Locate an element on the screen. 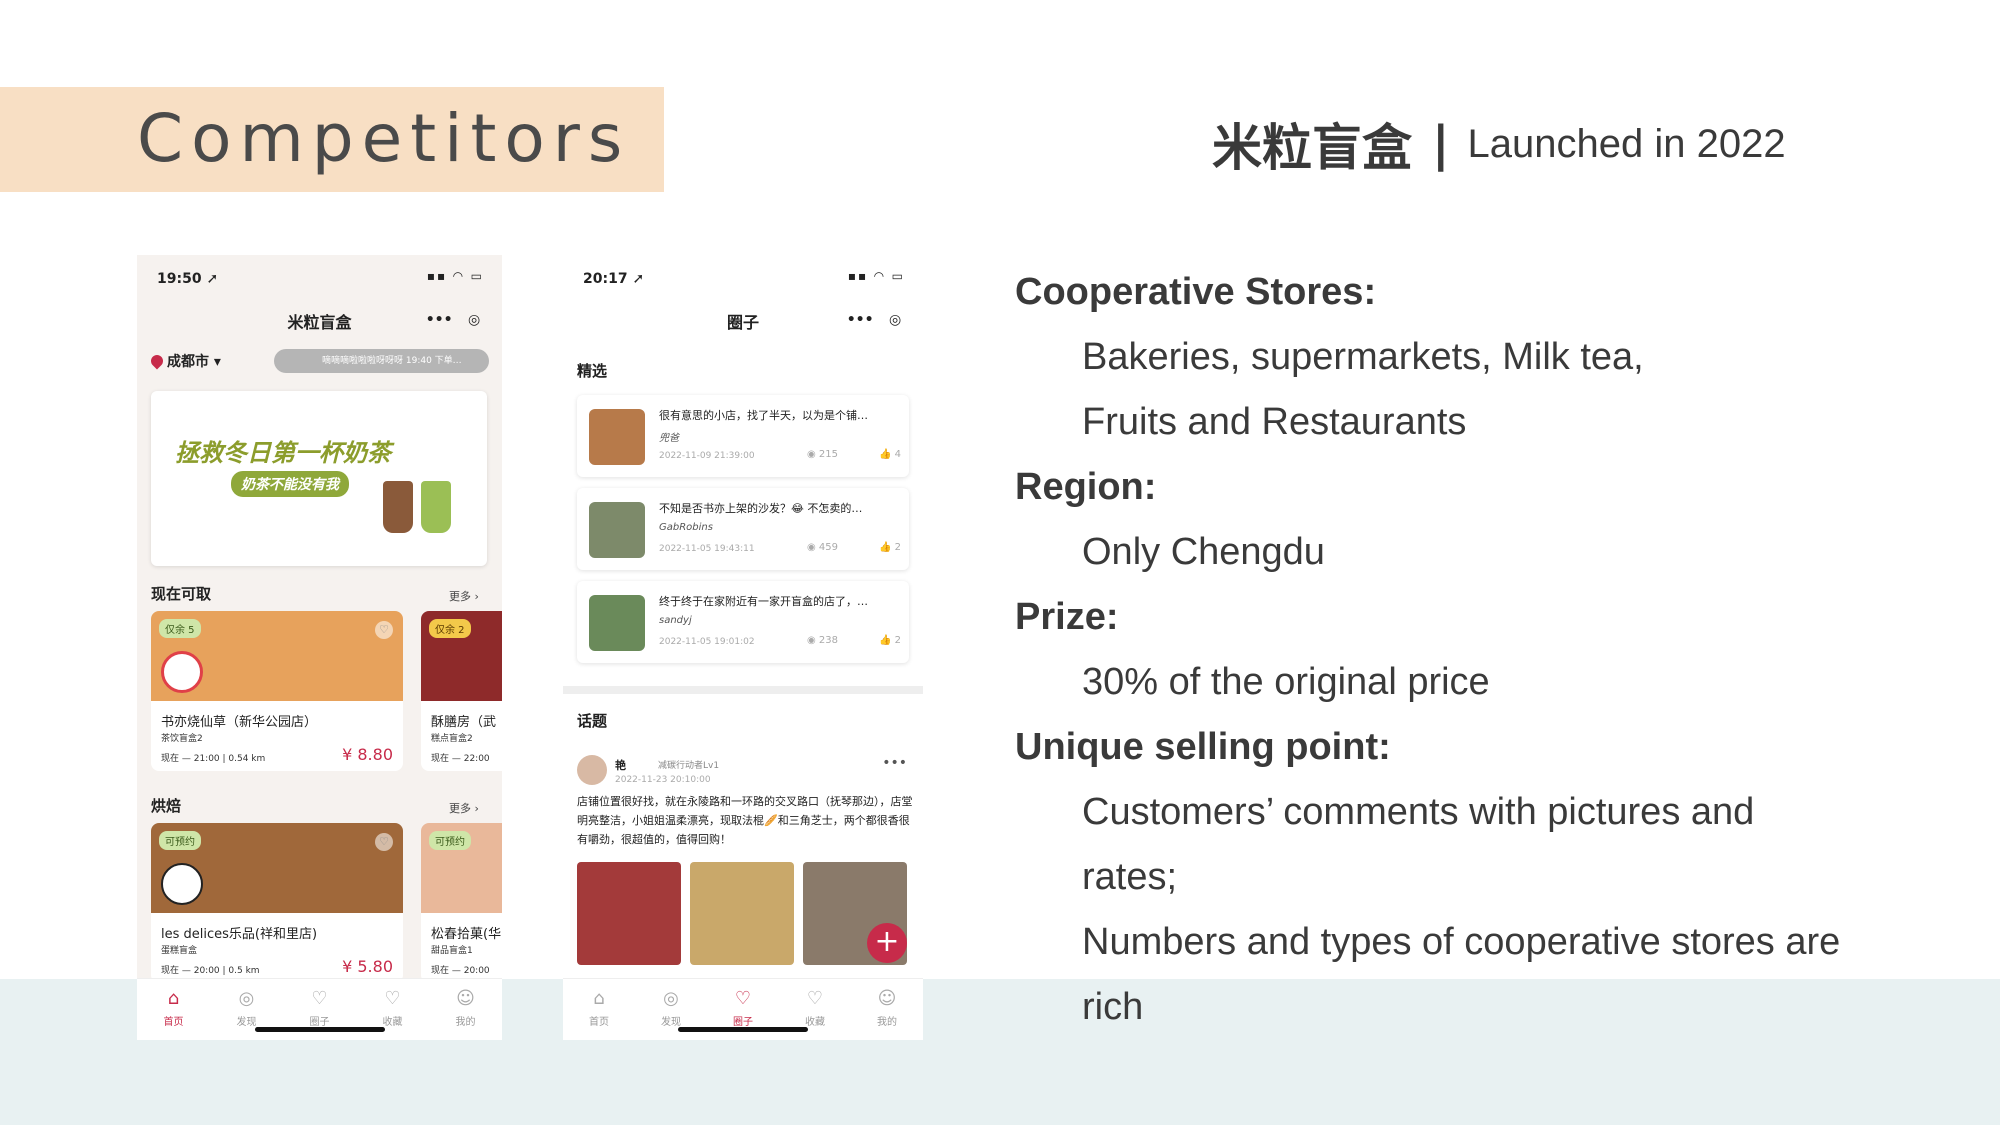 The height and width of the screenshot is (1125, 2000). status-bar: 19:50 ➚ ▪▪ ◠ ▭ is located at coordinates (319, 277).